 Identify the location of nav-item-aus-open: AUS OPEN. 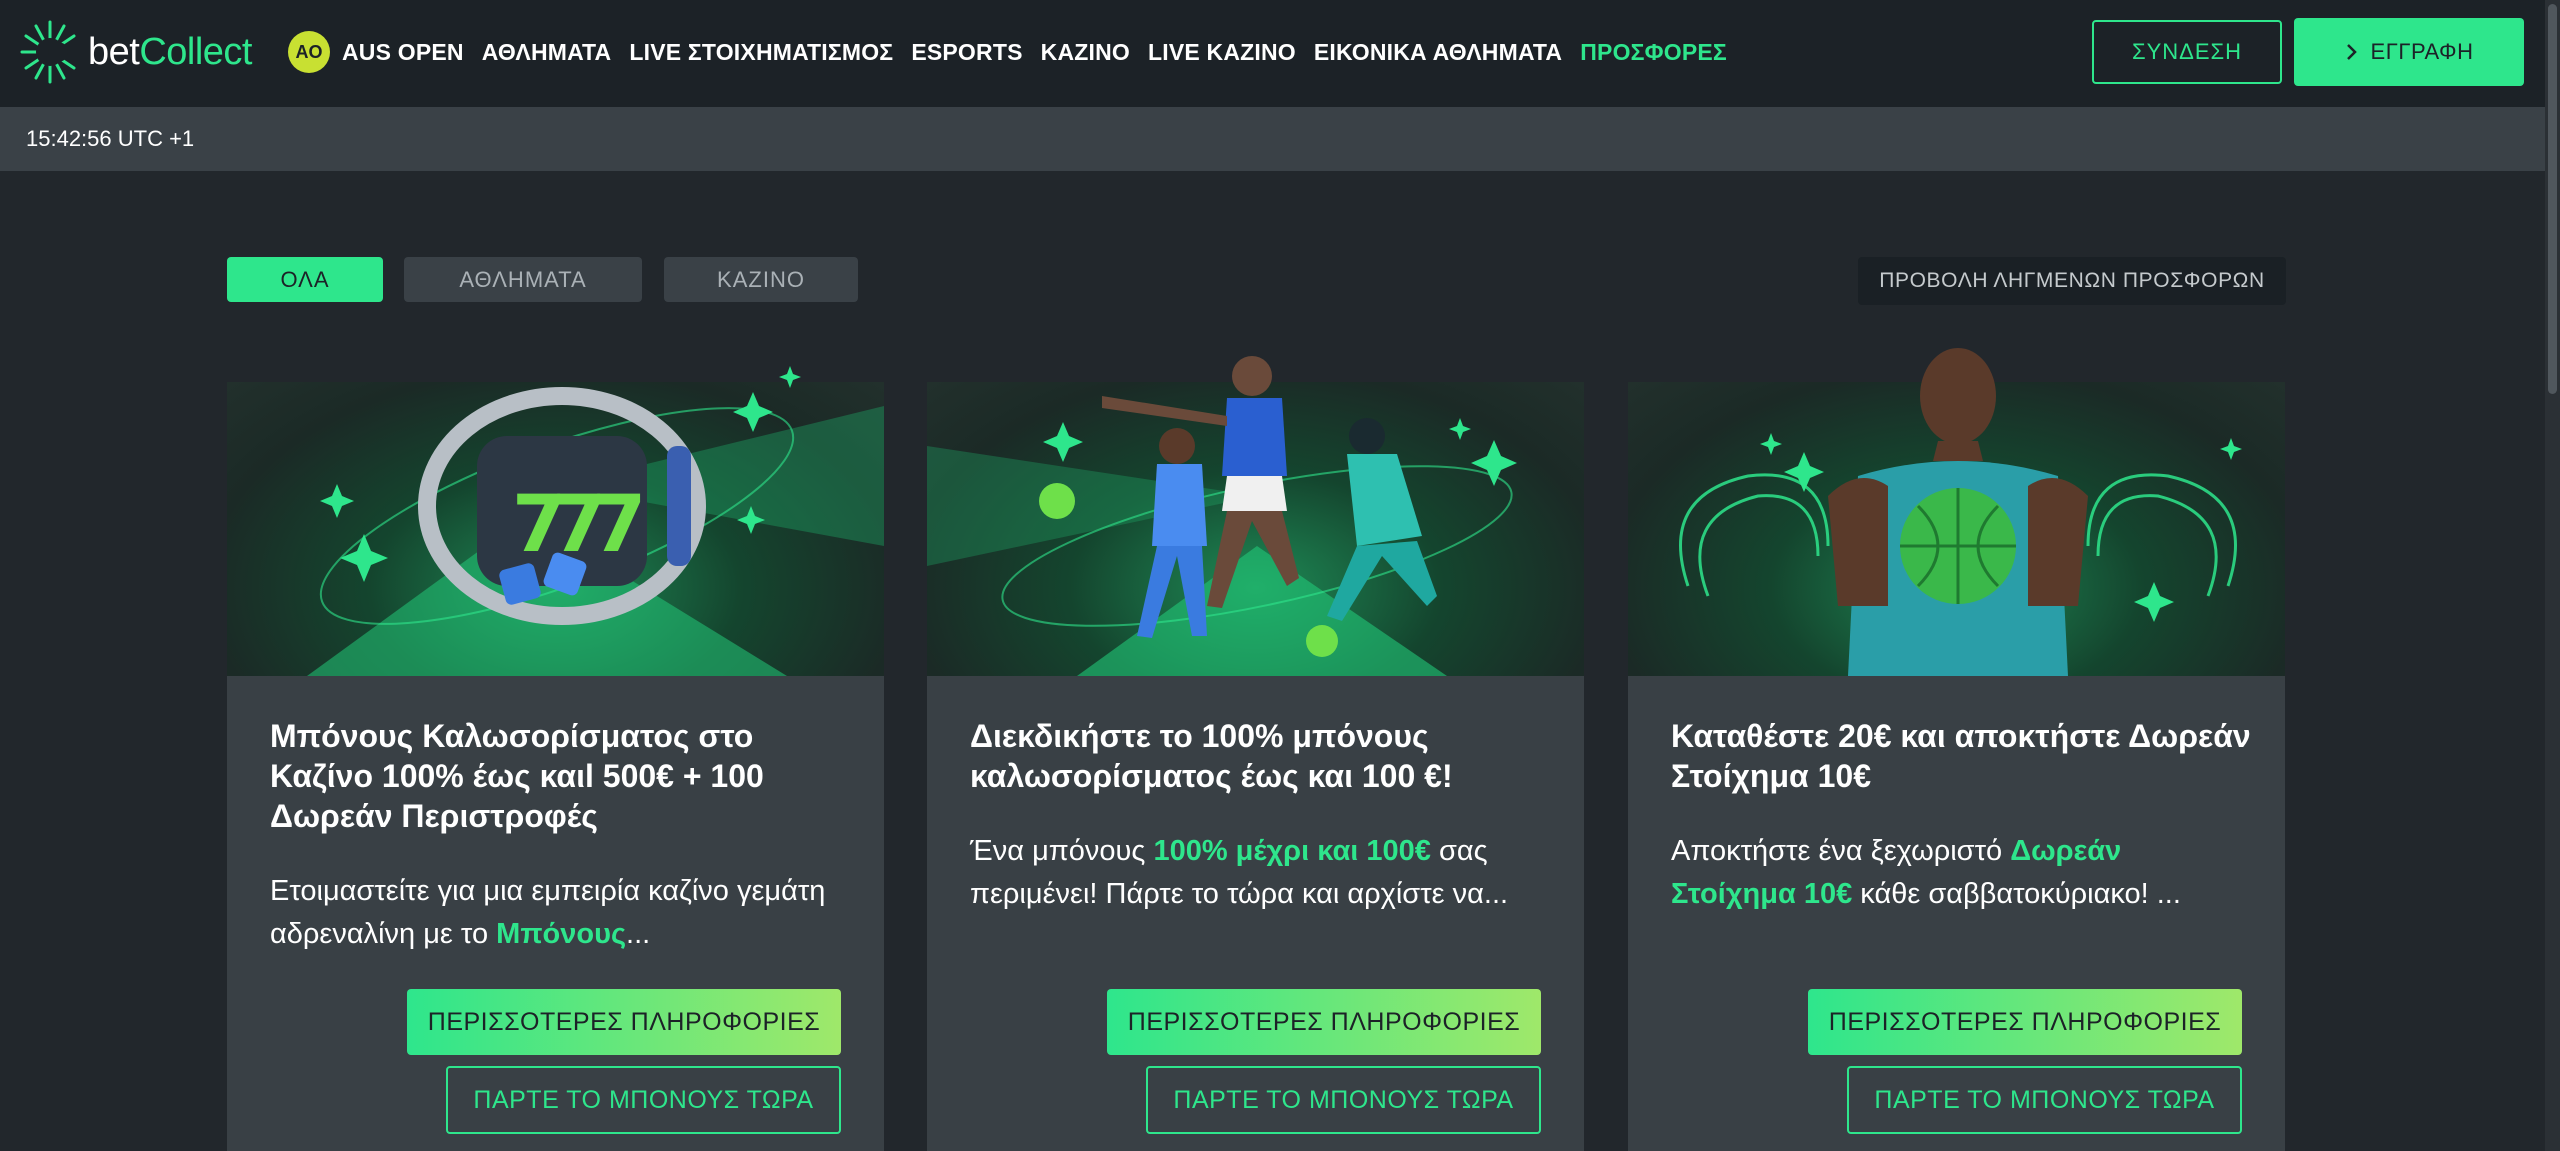
(403, 52).